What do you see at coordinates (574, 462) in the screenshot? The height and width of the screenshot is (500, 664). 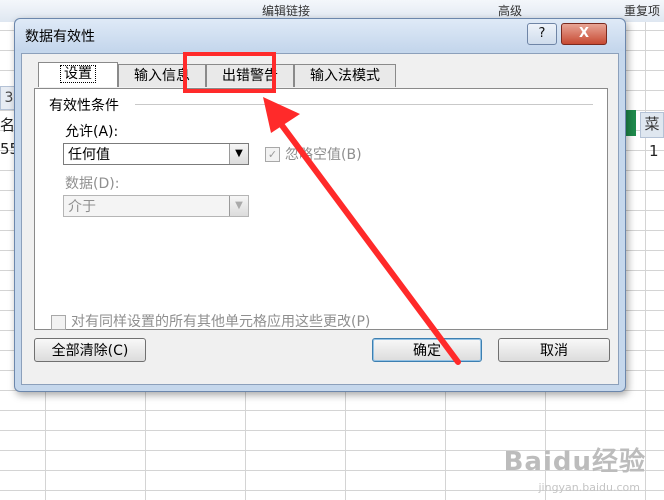 I see `watermark: Baidu经验` at bounding box center [574, 462].